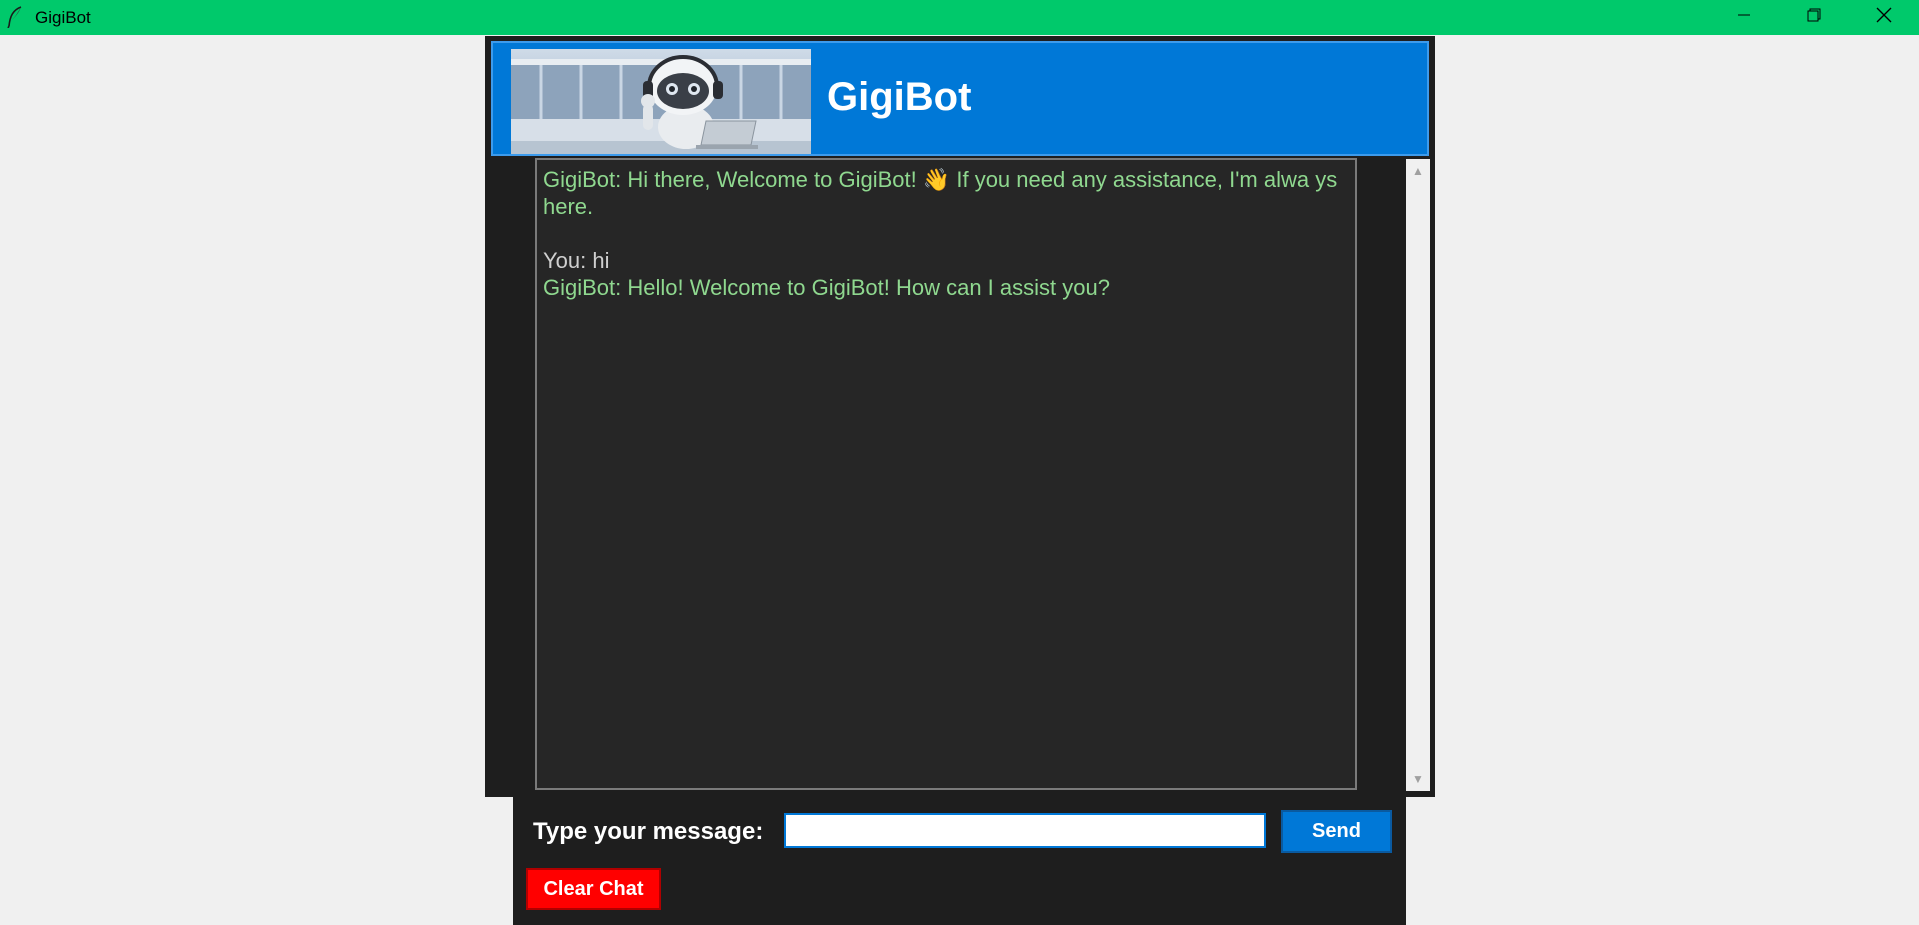  I want to click on robot-image, so click(661, 101).